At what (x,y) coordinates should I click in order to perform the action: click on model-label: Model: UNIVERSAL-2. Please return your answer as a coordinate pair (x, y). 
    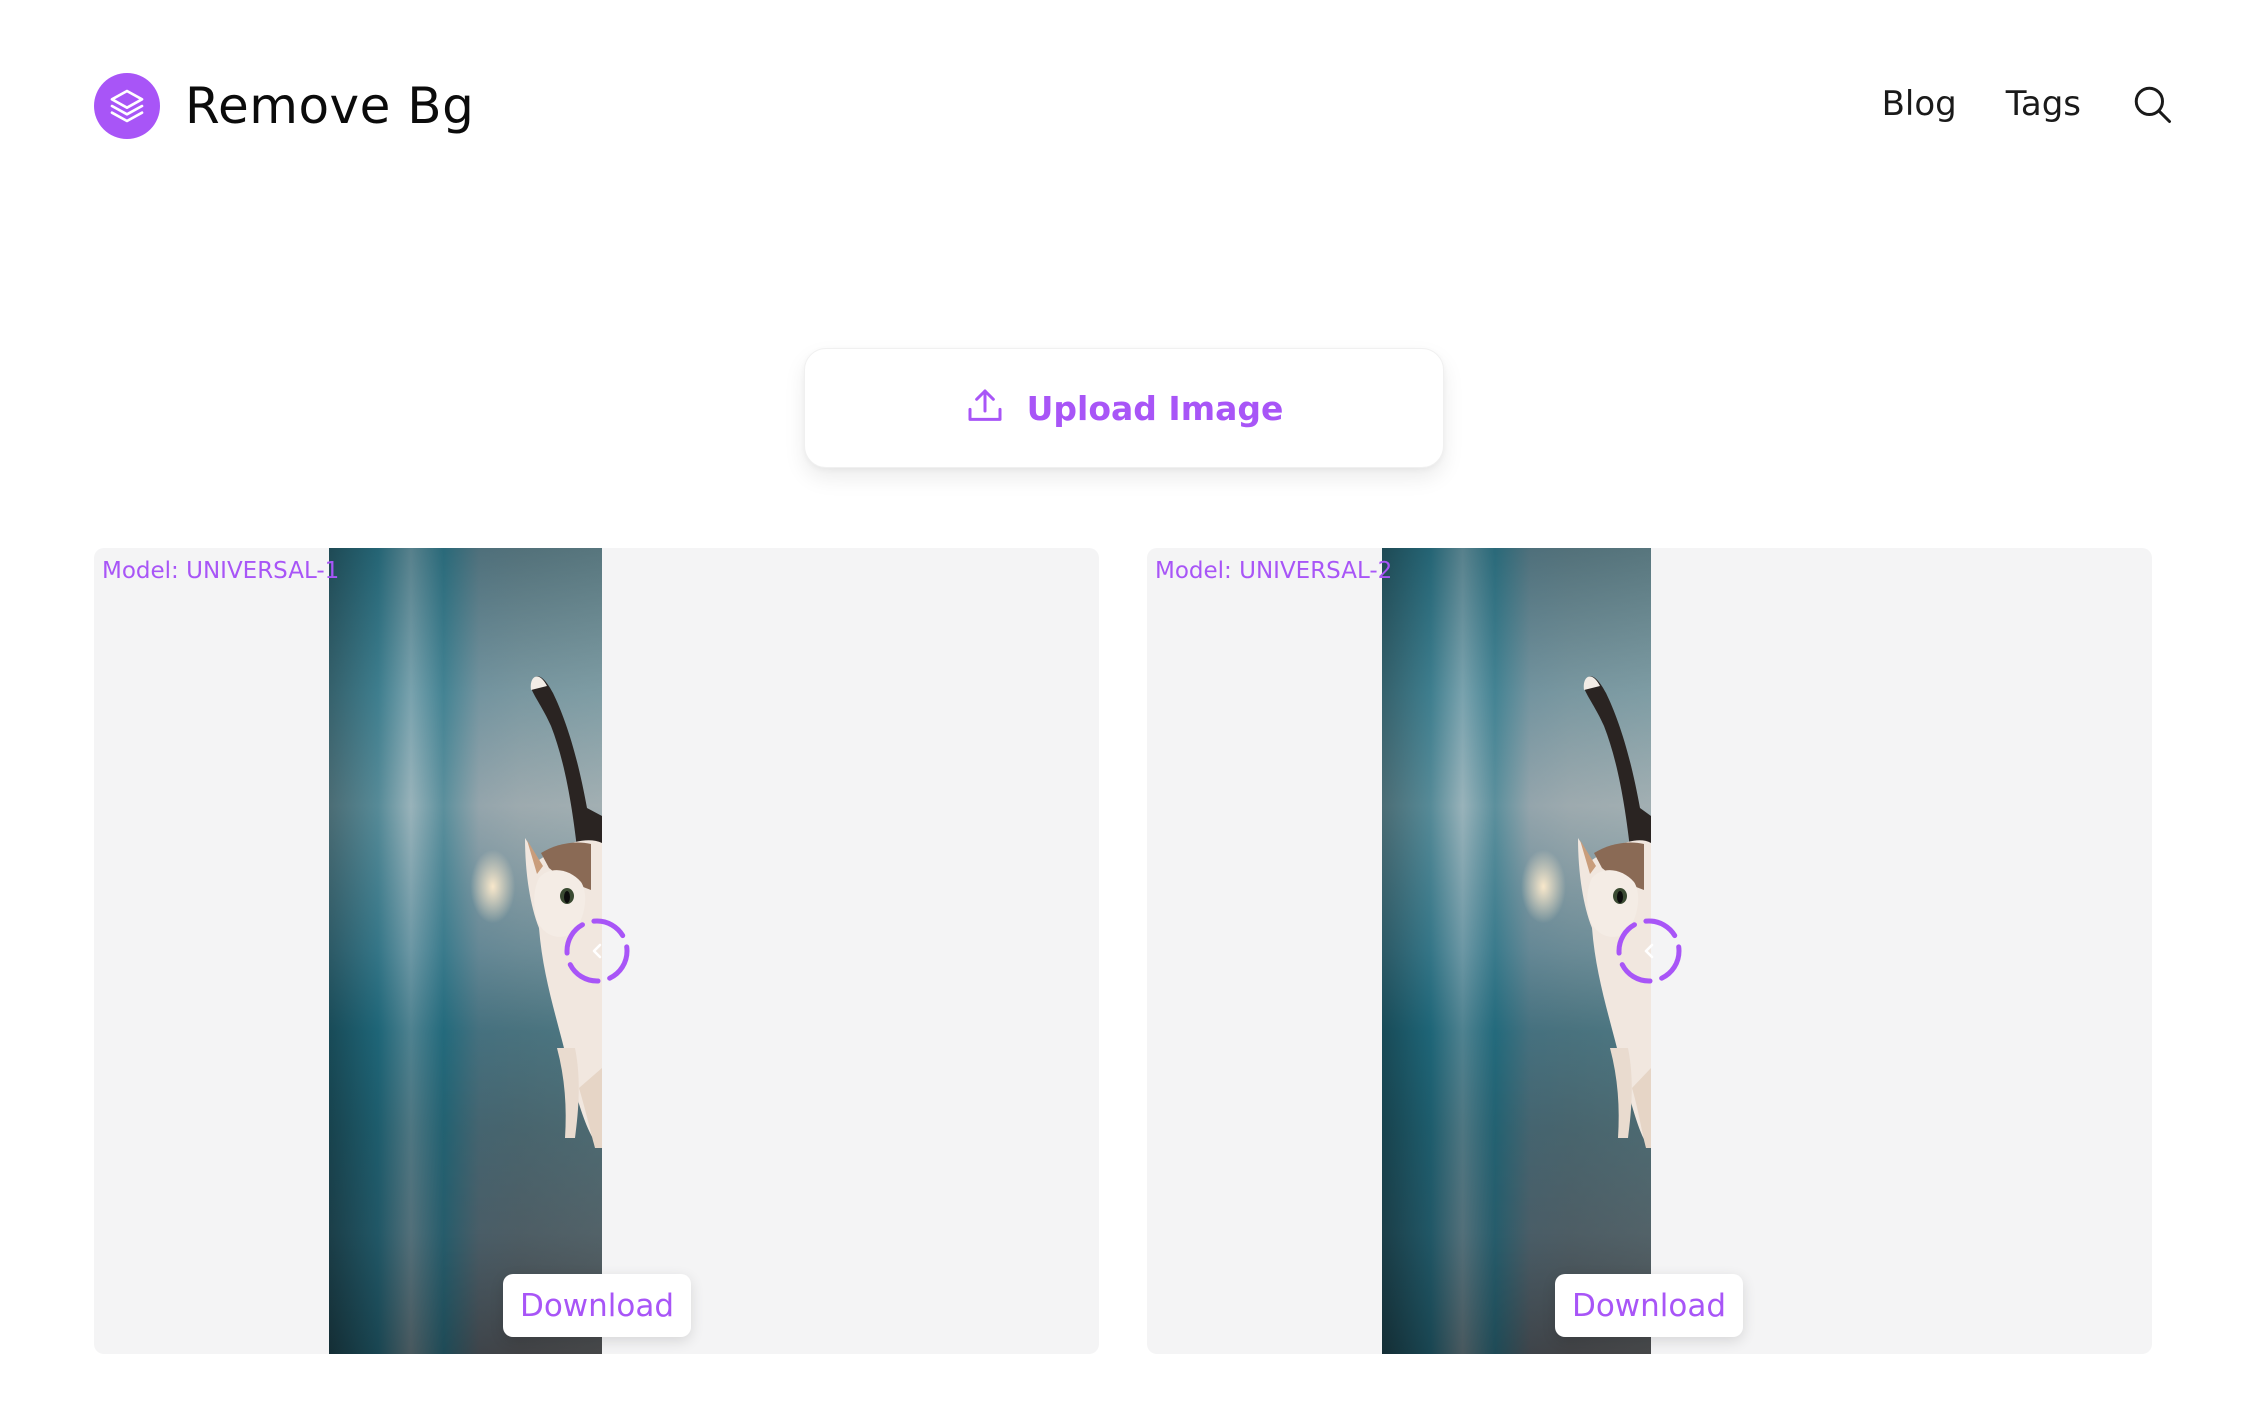
    Looking at the image, I should click on (1274, 571).